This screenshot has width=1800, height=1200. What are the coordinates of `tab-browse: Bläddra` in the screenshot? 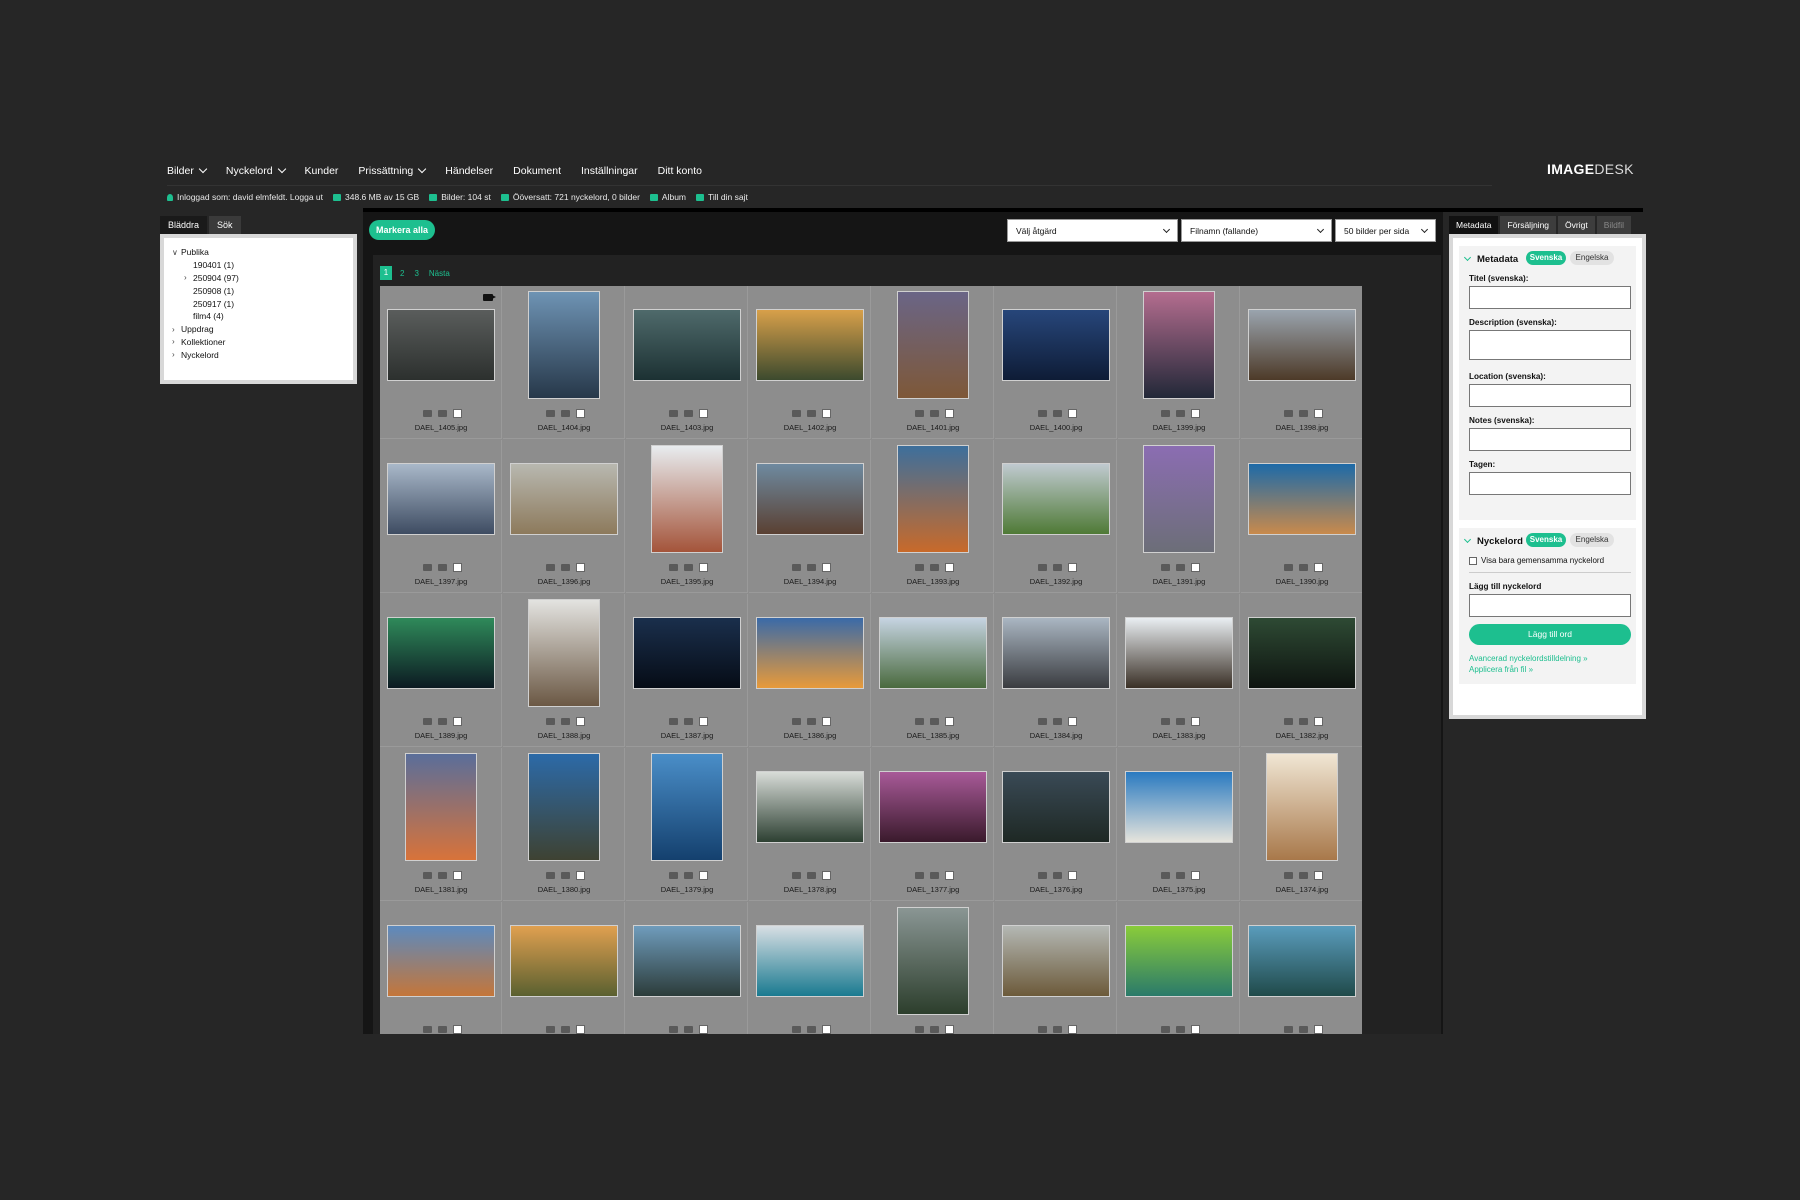 It's located at (184, 225).